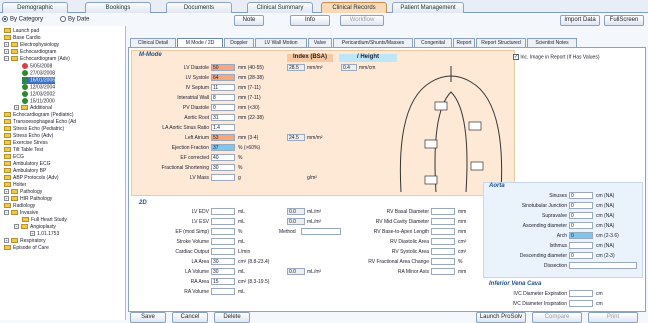 This screenshot has width=648, height=323. I want to click on save-button: Save, so click(148, 317).